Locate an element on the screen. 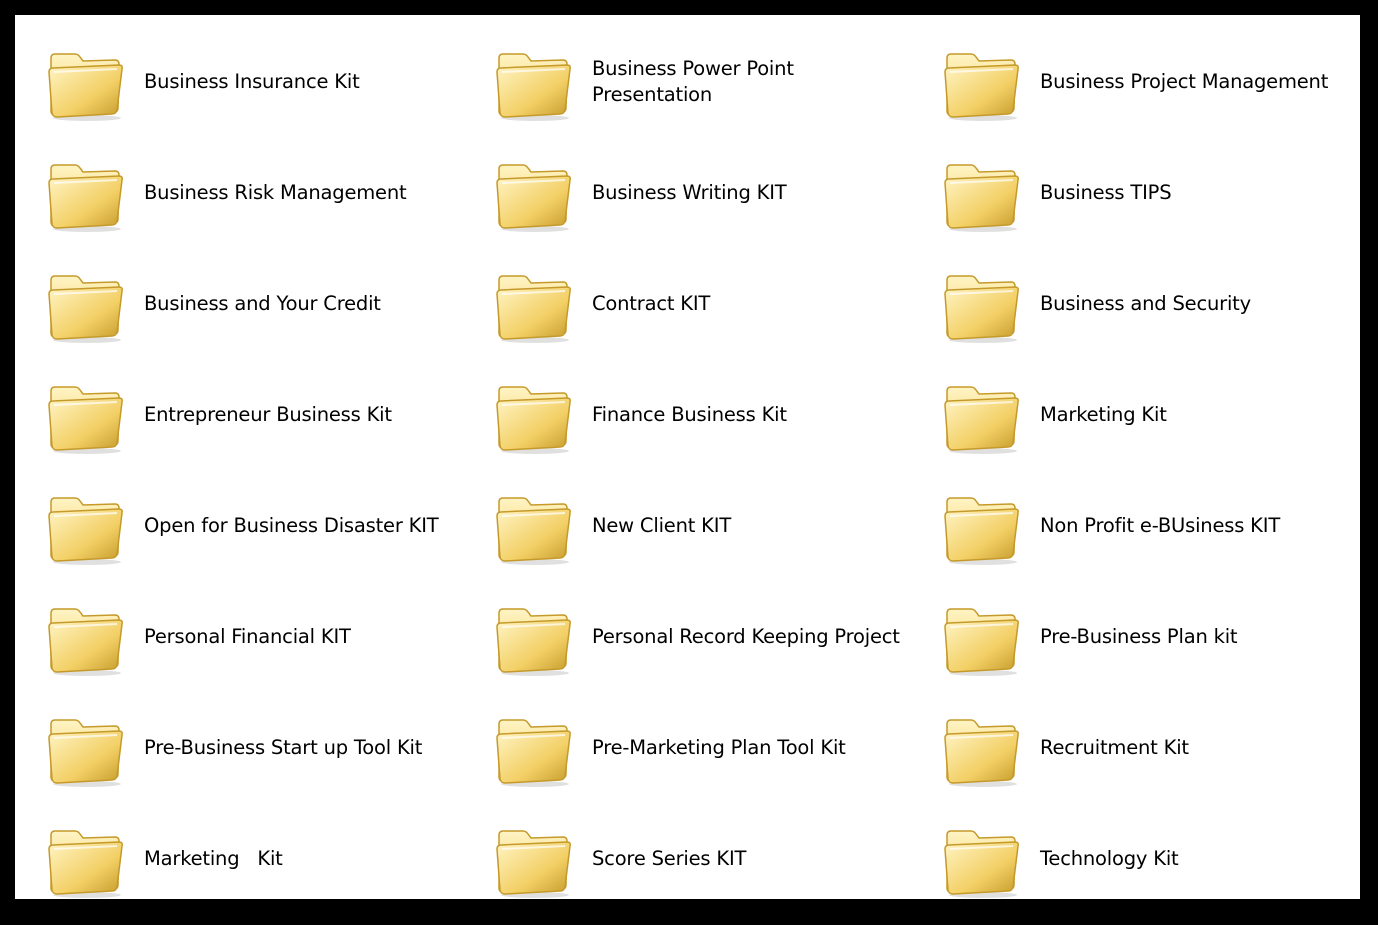 Image resolution: width=1378 pixels, height=925 pixels. folder-item: Finance Business Kit is located at coordinates (717, 425).